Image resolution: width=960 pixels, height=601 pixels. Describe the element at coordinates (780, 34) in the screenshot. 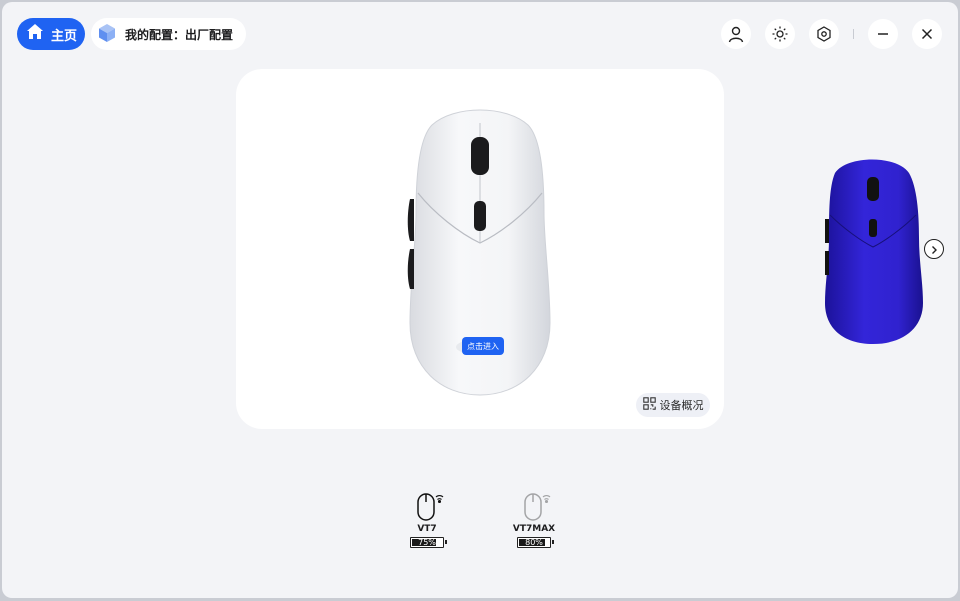

I see `brightness-icon` at that location.